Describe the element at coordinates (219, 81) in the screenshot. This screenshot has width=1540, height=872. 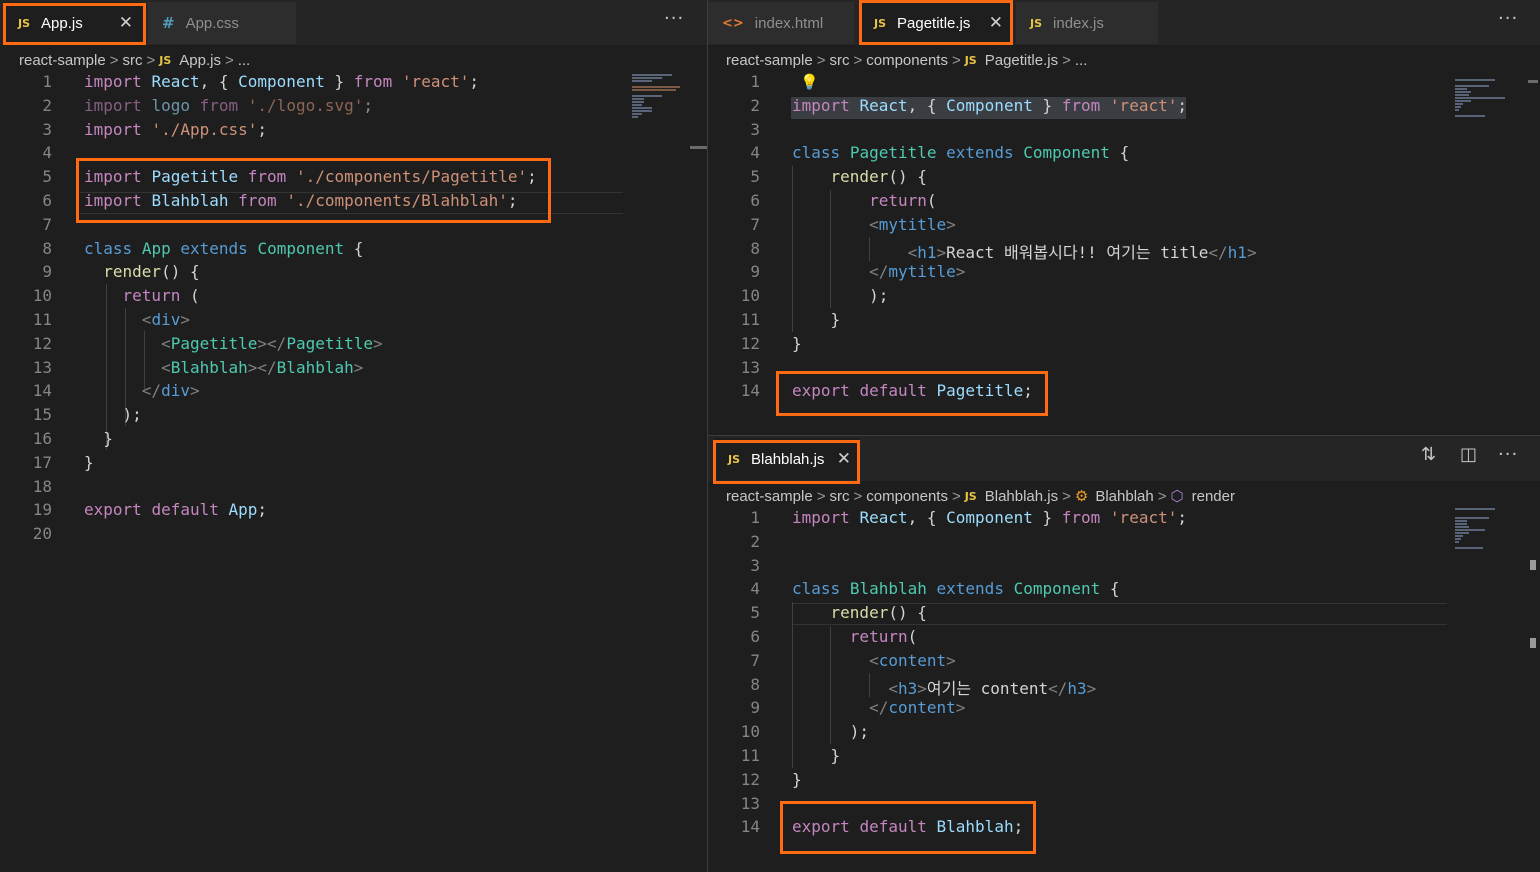
I see `code-token: , {` at that location.